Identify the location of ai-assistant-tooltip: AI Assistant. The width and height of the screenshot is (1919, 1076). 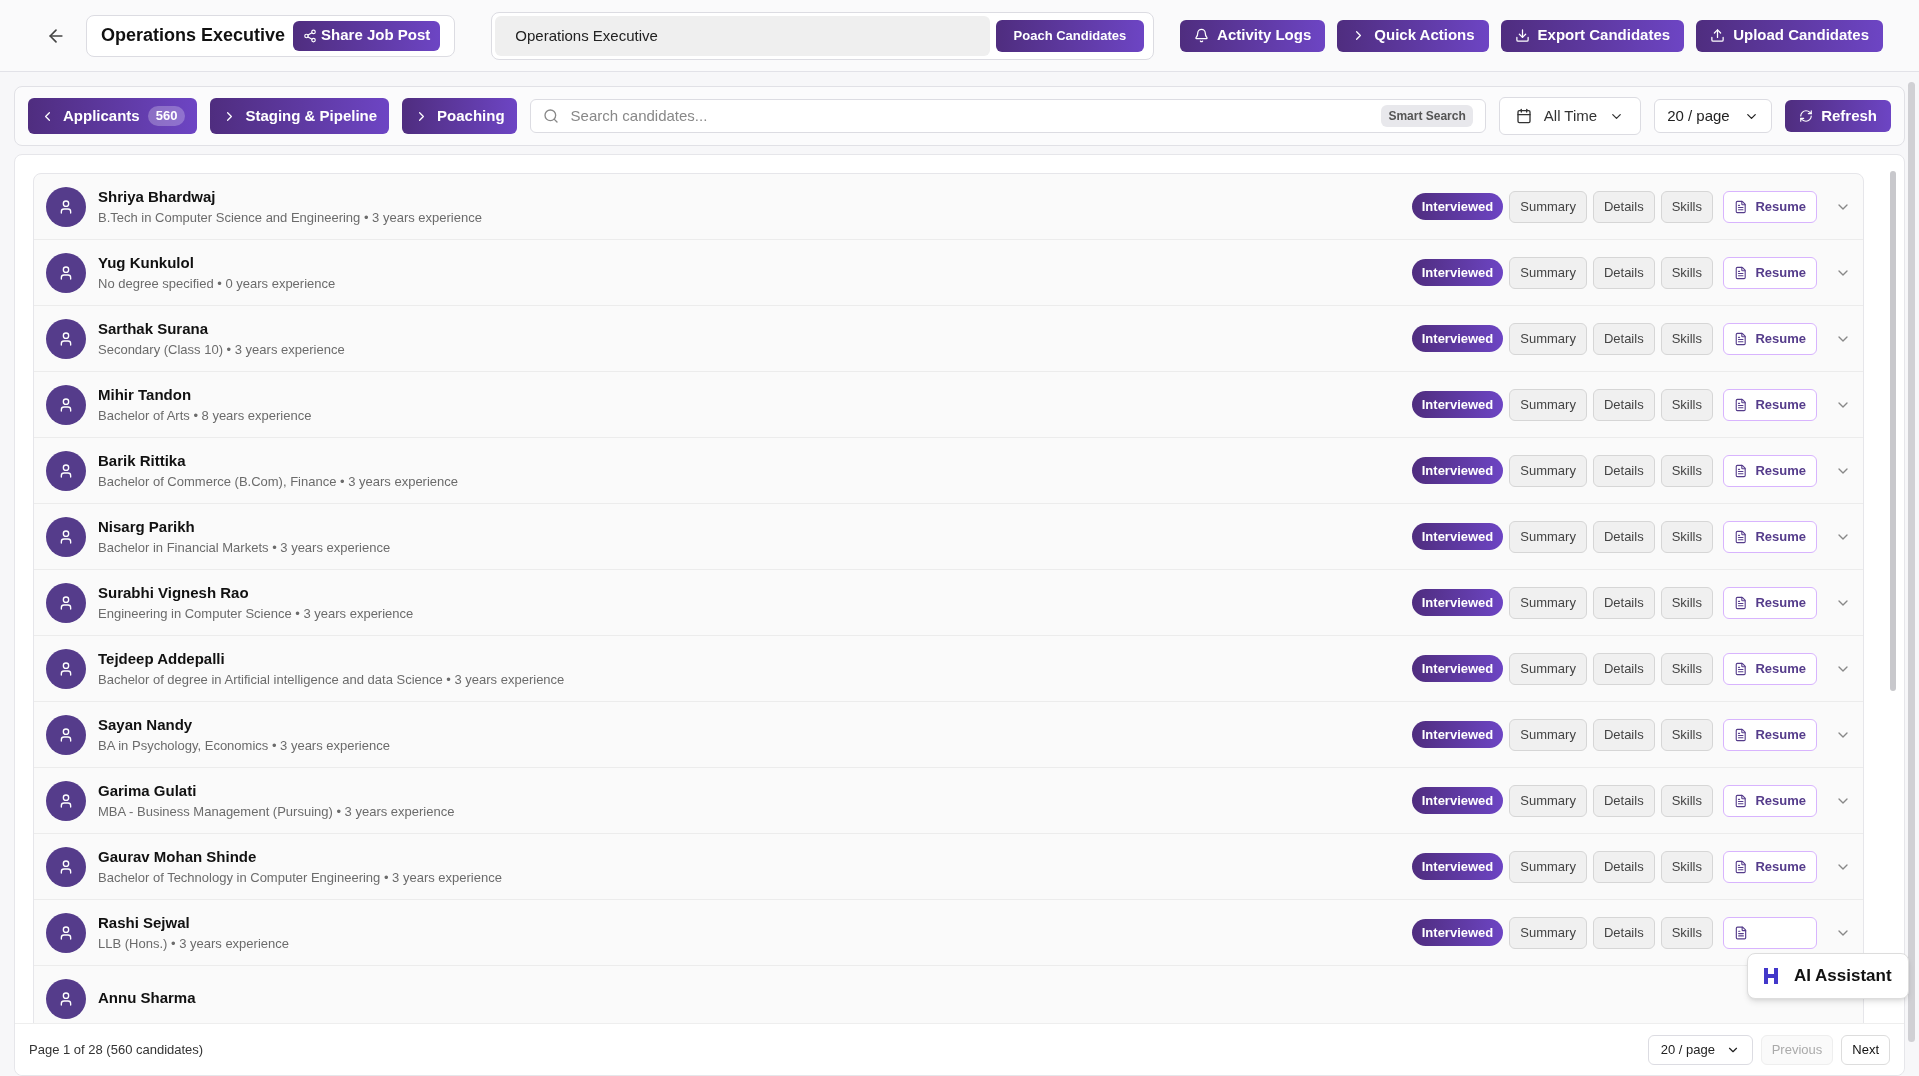
(1828, 976).